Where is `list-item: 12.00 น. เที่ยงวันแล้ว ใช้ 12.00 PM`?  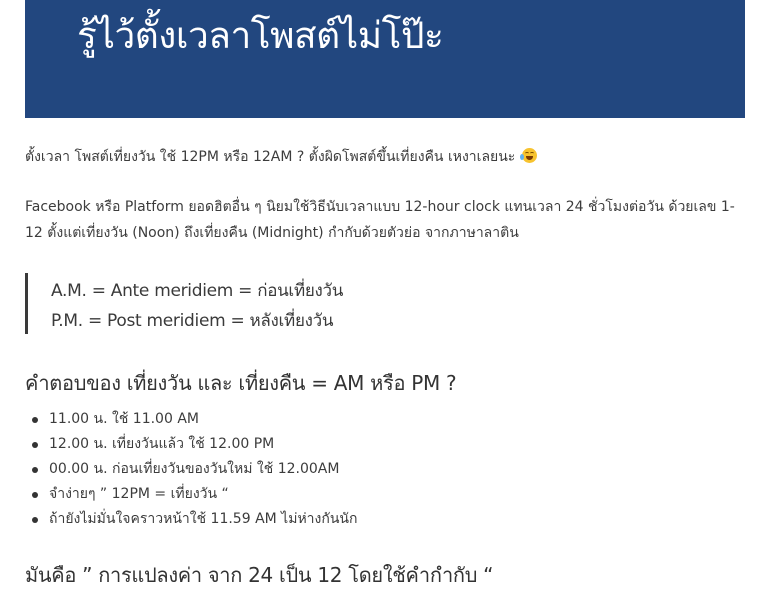
list-item: 12.00 น. เที่ยงวันแล้ว ใช้ 12.00 PM is located at coordinates (191, 444).